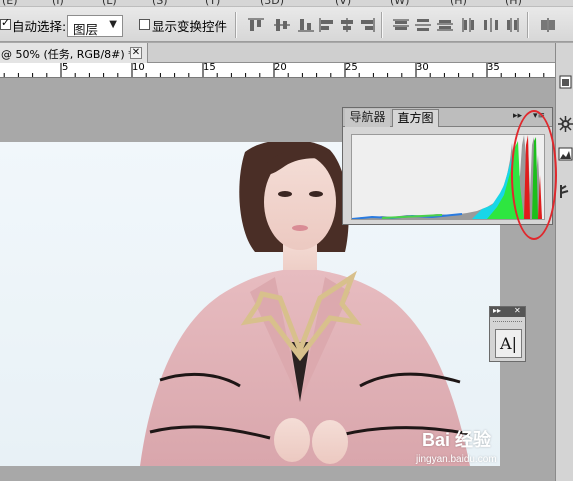 The height and width of the screenshot is (481, 573). What do you see at coordinates (86, 29) in the screenshot?
I see `layer-select-value: 图层` at bounding box center [86, 29].